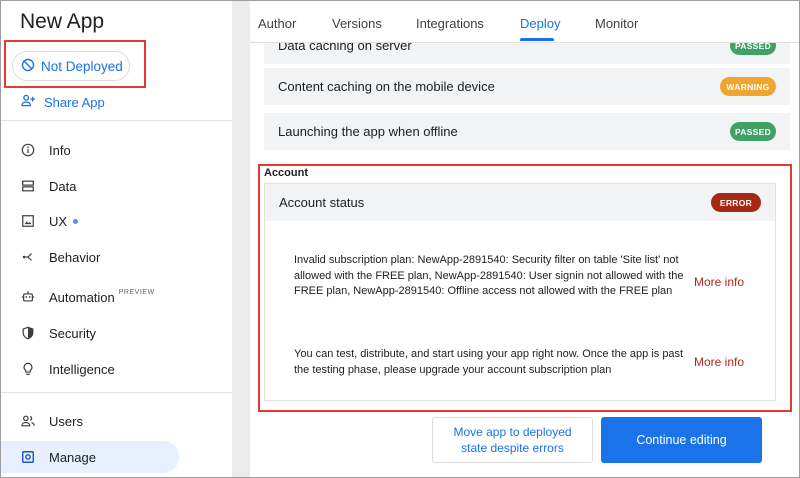 The image size is (800, 478). I want to click on sidebar-item-label: Security, so click(72, 333).